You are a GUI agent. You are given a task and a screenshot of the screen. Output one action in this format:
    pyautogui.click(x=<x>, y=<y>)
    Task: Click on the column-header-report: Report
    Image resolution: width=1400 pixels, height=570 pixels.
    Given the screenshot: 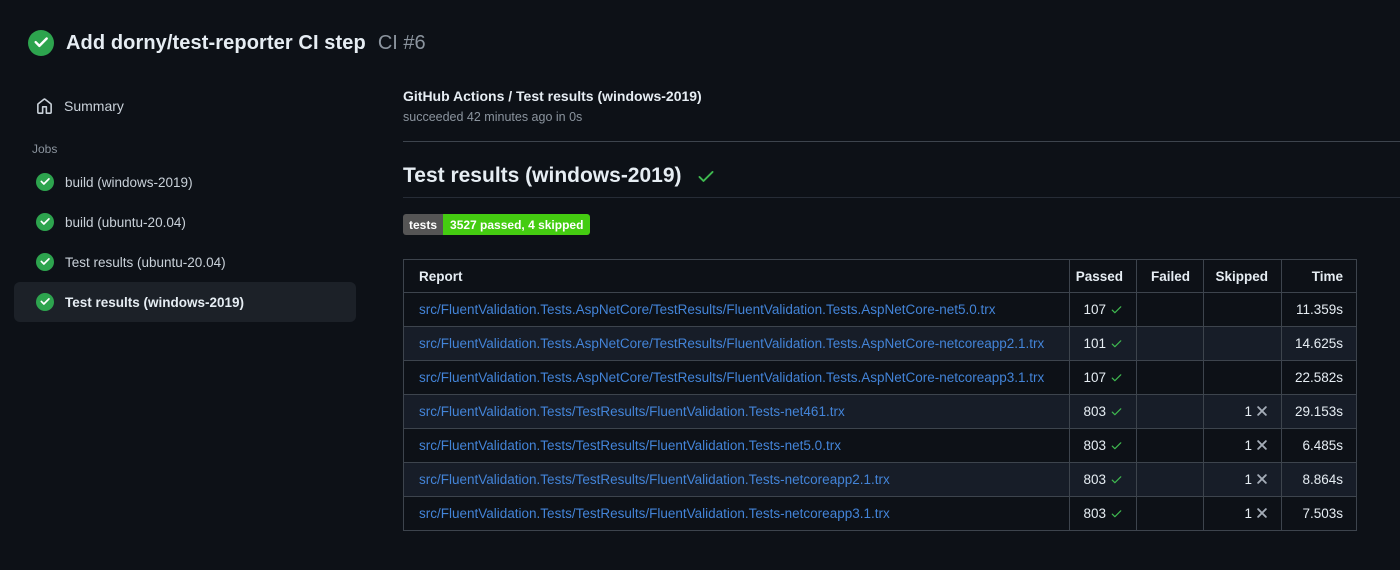 What is the action you would take?
    pyautogui.click(x=736, y=276)
    